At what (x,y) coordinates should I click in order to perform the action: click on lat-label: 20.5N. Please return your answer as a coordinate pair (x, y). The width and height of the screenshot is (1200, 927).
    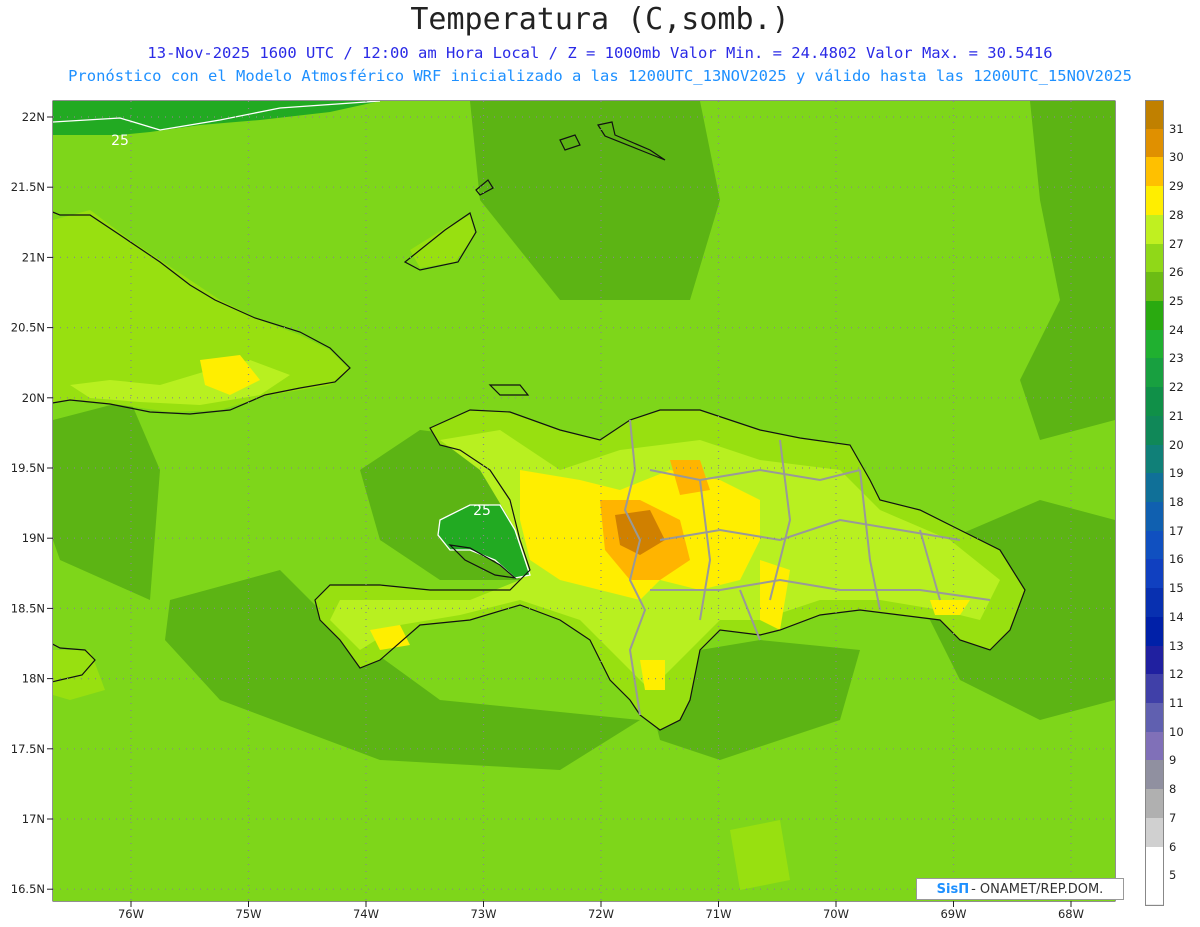
    Looking at the image, I should click on (28, 328).